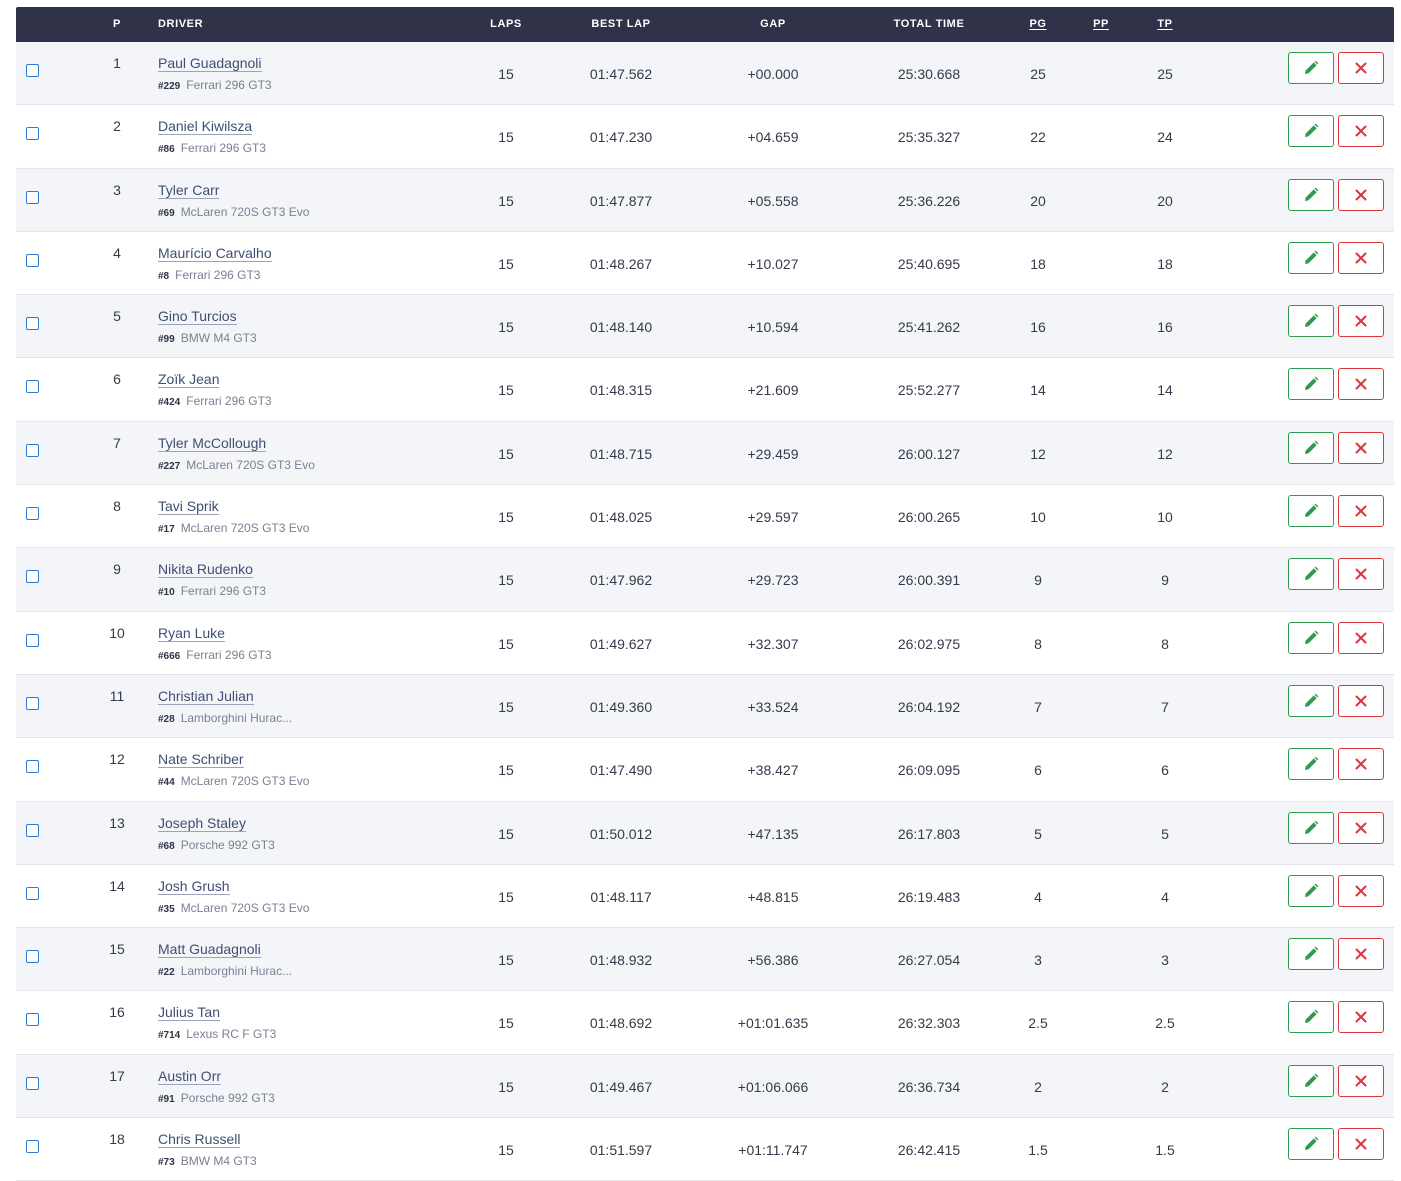 This screenshot has height=1181, width=1401. Describe the element at coordinates (197, 317) in the screenshot. I see `driver-name-link: Gino Turcios` at that location.